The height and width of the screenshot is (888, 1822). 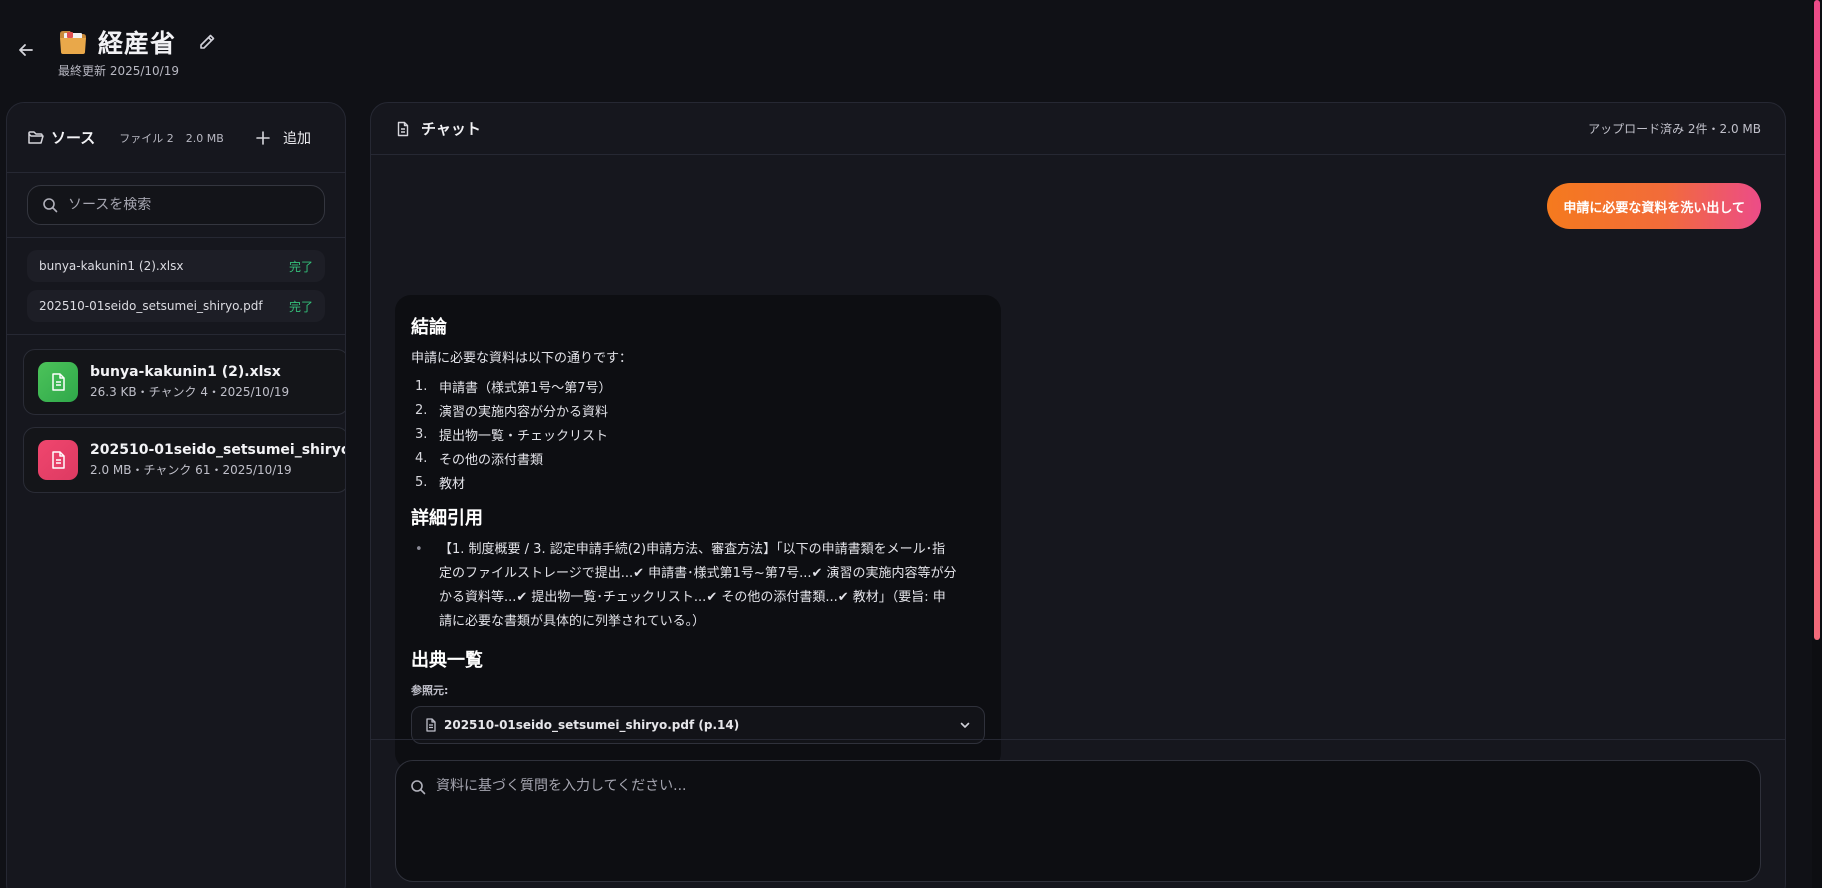 I want to click on add-source-button: 追加, so click(x=283, y=138).